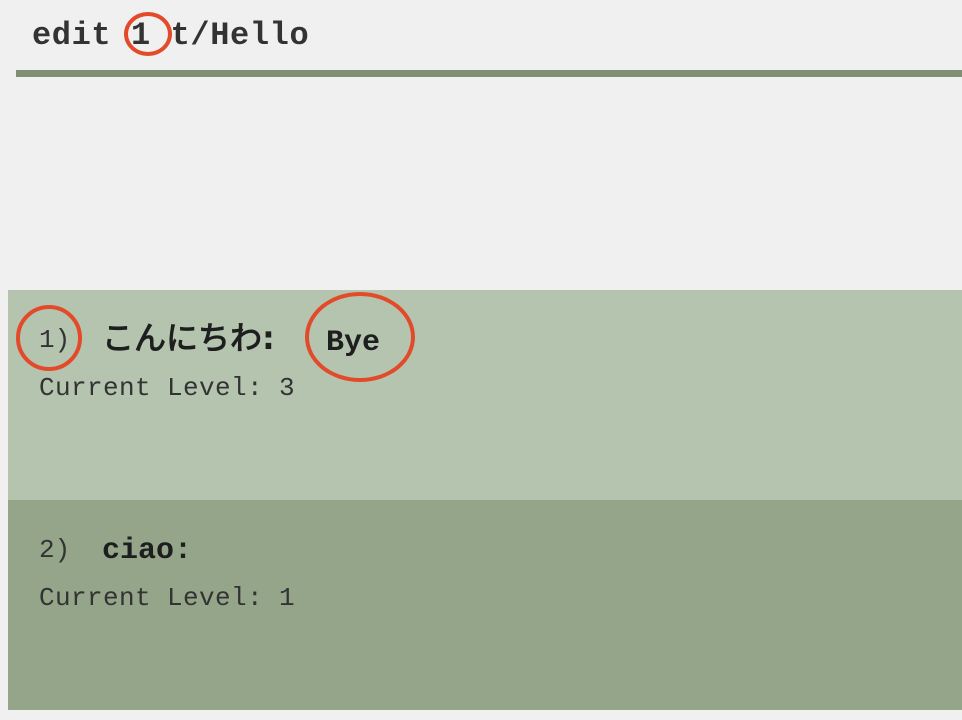  Describe the element at coordinates (489, 73) in the screenshot. I see `command-divider` at that location.